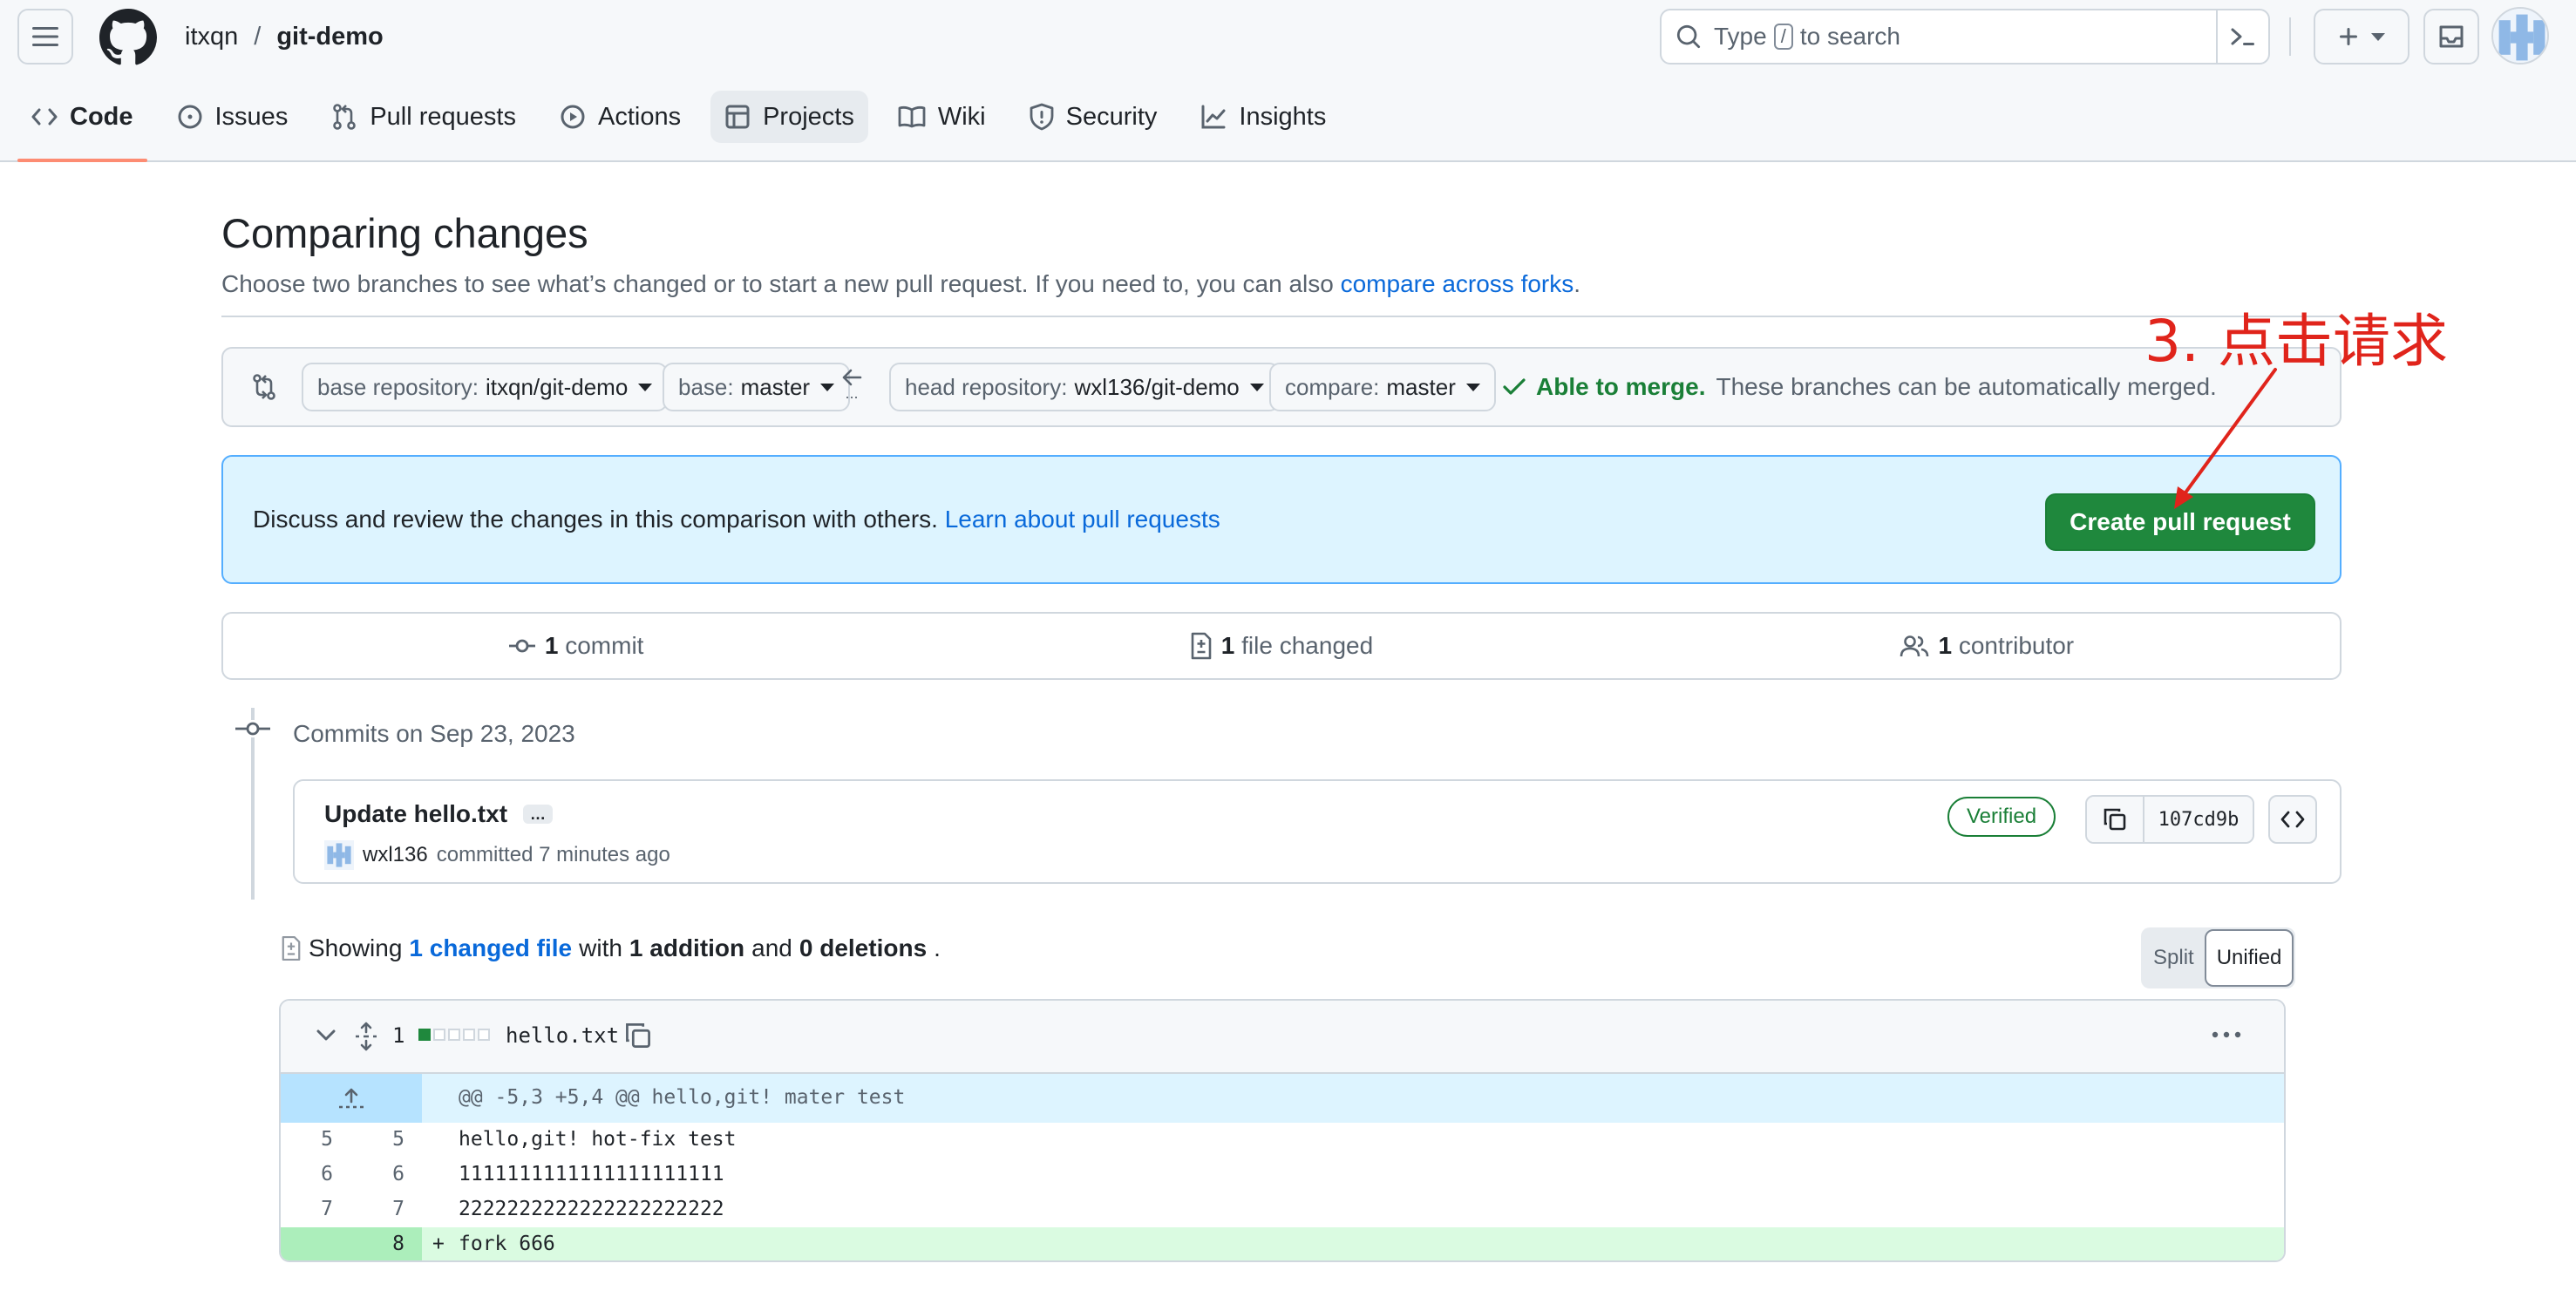 This screenshot has width=2576, height=1311. Describe the element at coordinates (415, 814) in the screenshot. I see `commit-message-link: Update hello.txt` at that location.